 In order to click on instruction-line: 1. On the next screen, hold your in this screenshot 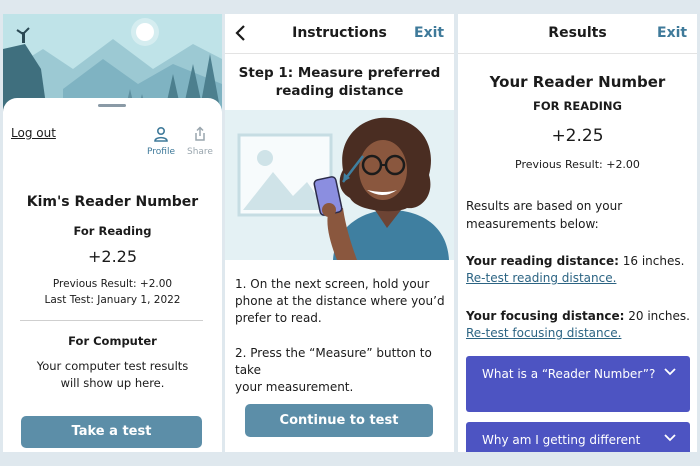, I will do `click(332, 284)`.